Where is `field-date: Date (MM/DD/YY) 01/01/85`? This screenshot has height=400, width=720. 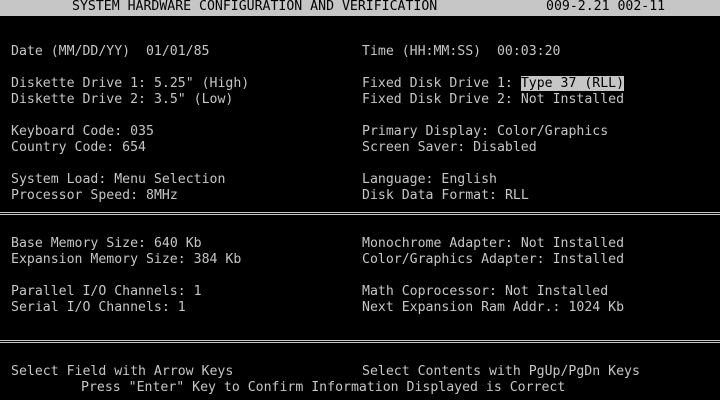
field-date: Date (MM/DD/YY) 01/01/85 is located at coordinates (110, 52).